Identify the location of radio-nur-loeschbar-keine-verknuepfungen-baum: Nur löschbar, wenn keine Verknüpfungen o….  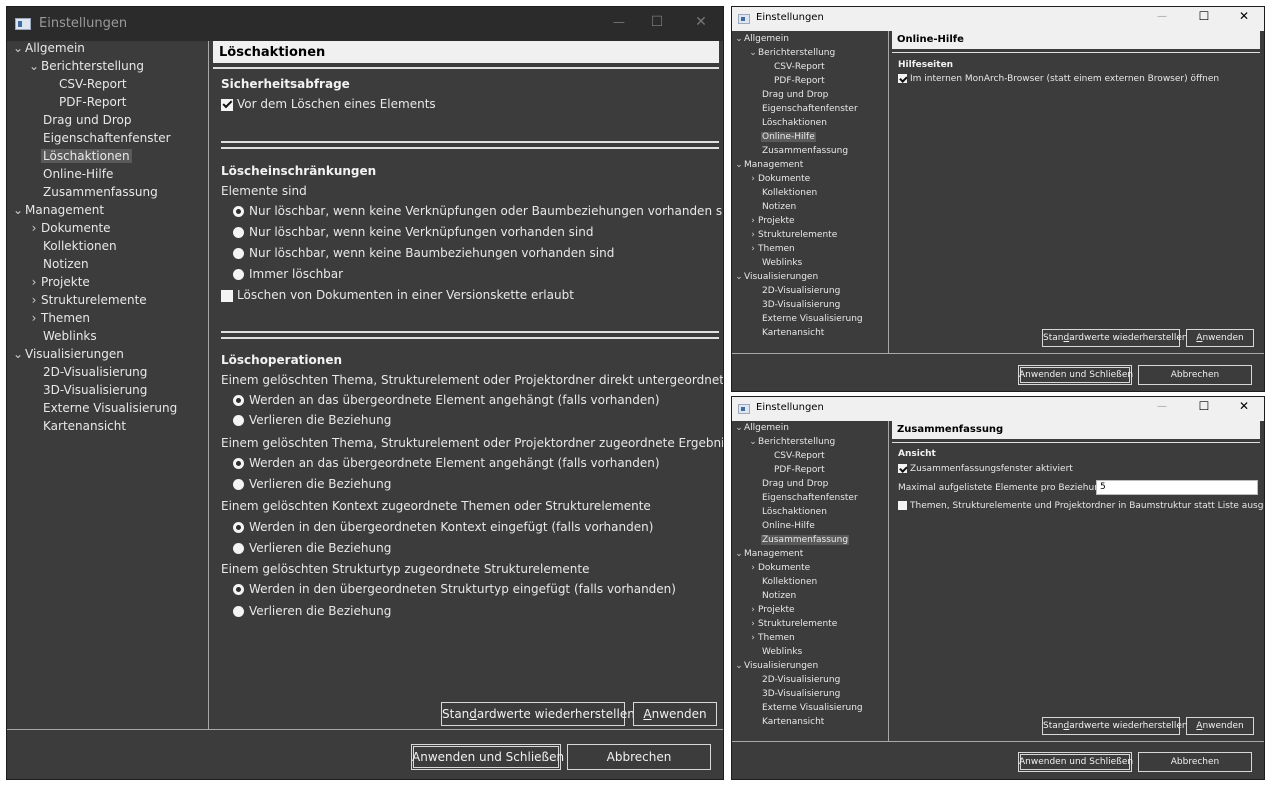
(478, 211).